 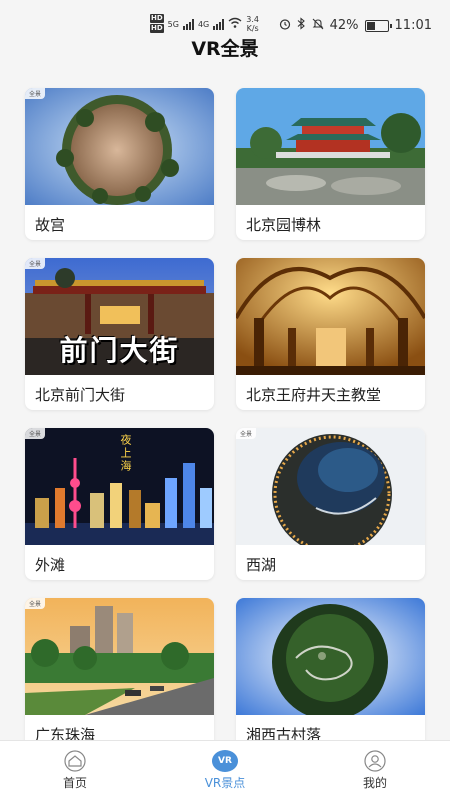 What do you see at coordinates (80, 395) in the screenshot?
I see `scene-title: 北京前门大街` at bounding box center [80, 395].